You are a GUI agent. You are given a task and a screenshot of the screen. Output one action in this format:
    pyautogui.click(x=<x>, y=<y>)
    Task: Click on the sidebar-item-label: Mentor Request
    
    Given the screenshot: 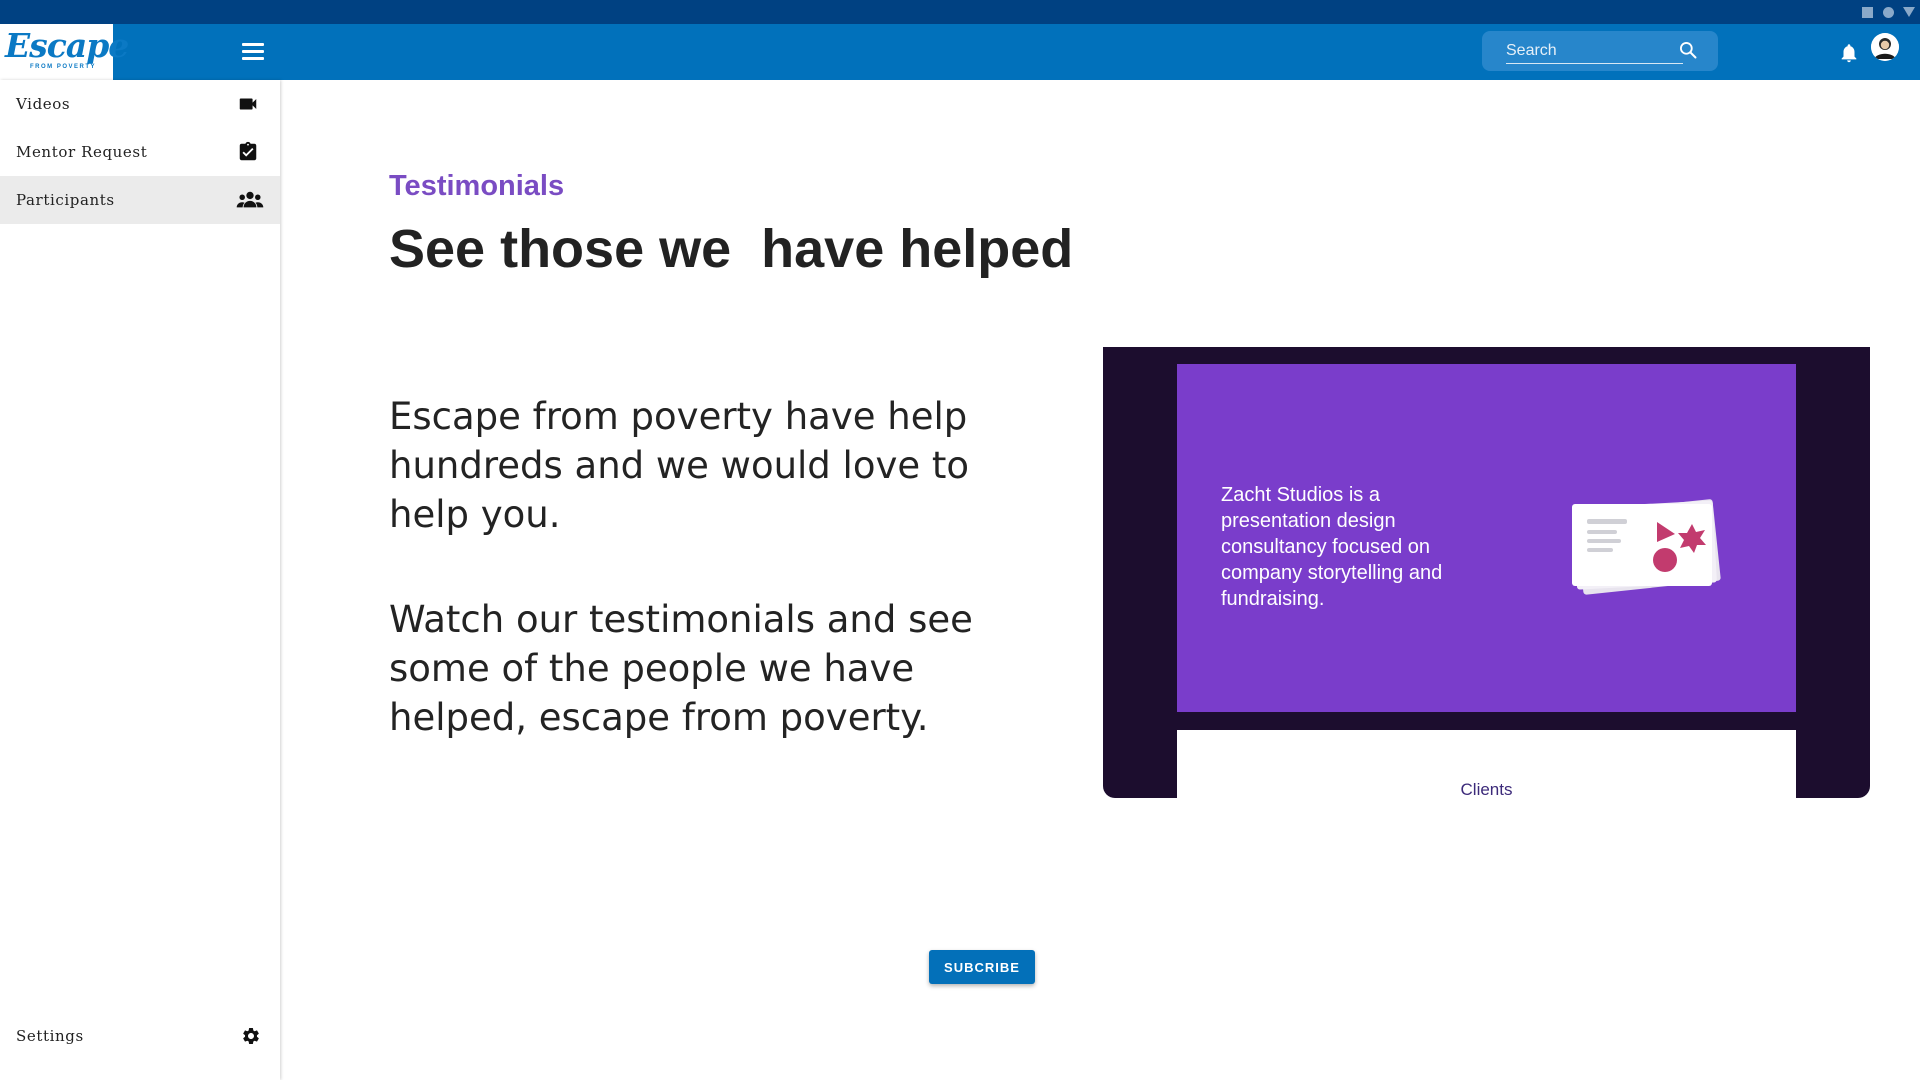 What is the action you would take?
    pyautogui.click(x=82, y=152)
    